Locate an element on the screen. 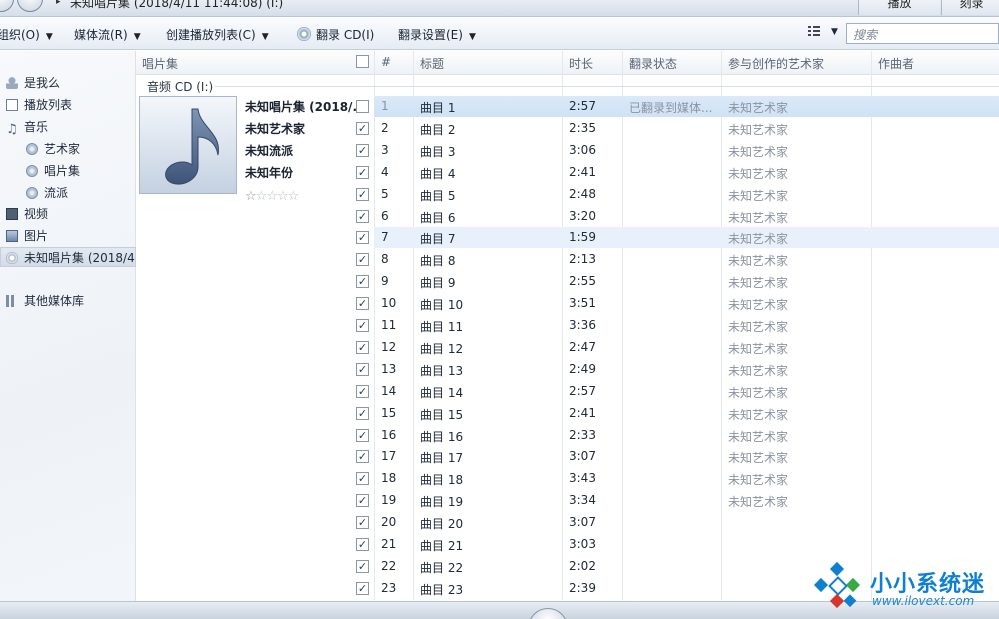  organize-menu: 组织(O)▼ is located at coordinates (26, 34).